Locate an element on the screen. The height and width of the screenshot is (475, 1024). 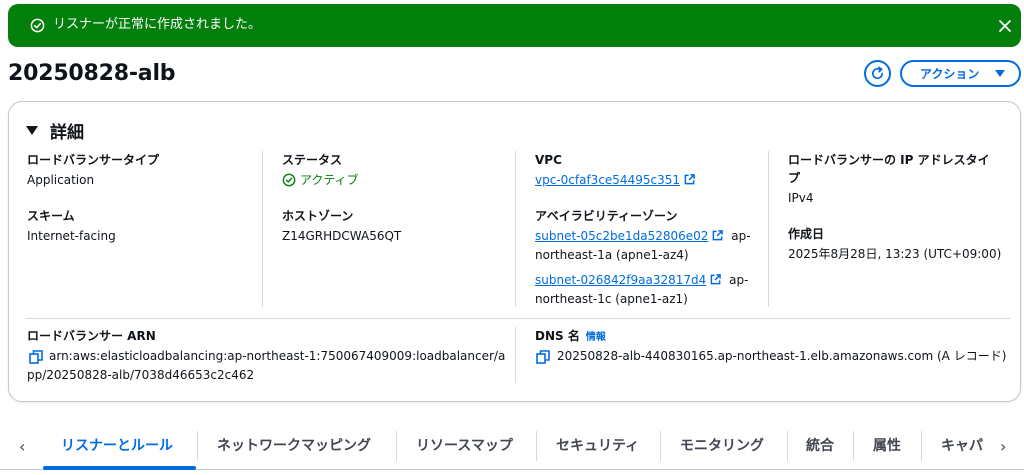
lb-type-label: ロードバランサータイプ is located at coordinates (93, 160).